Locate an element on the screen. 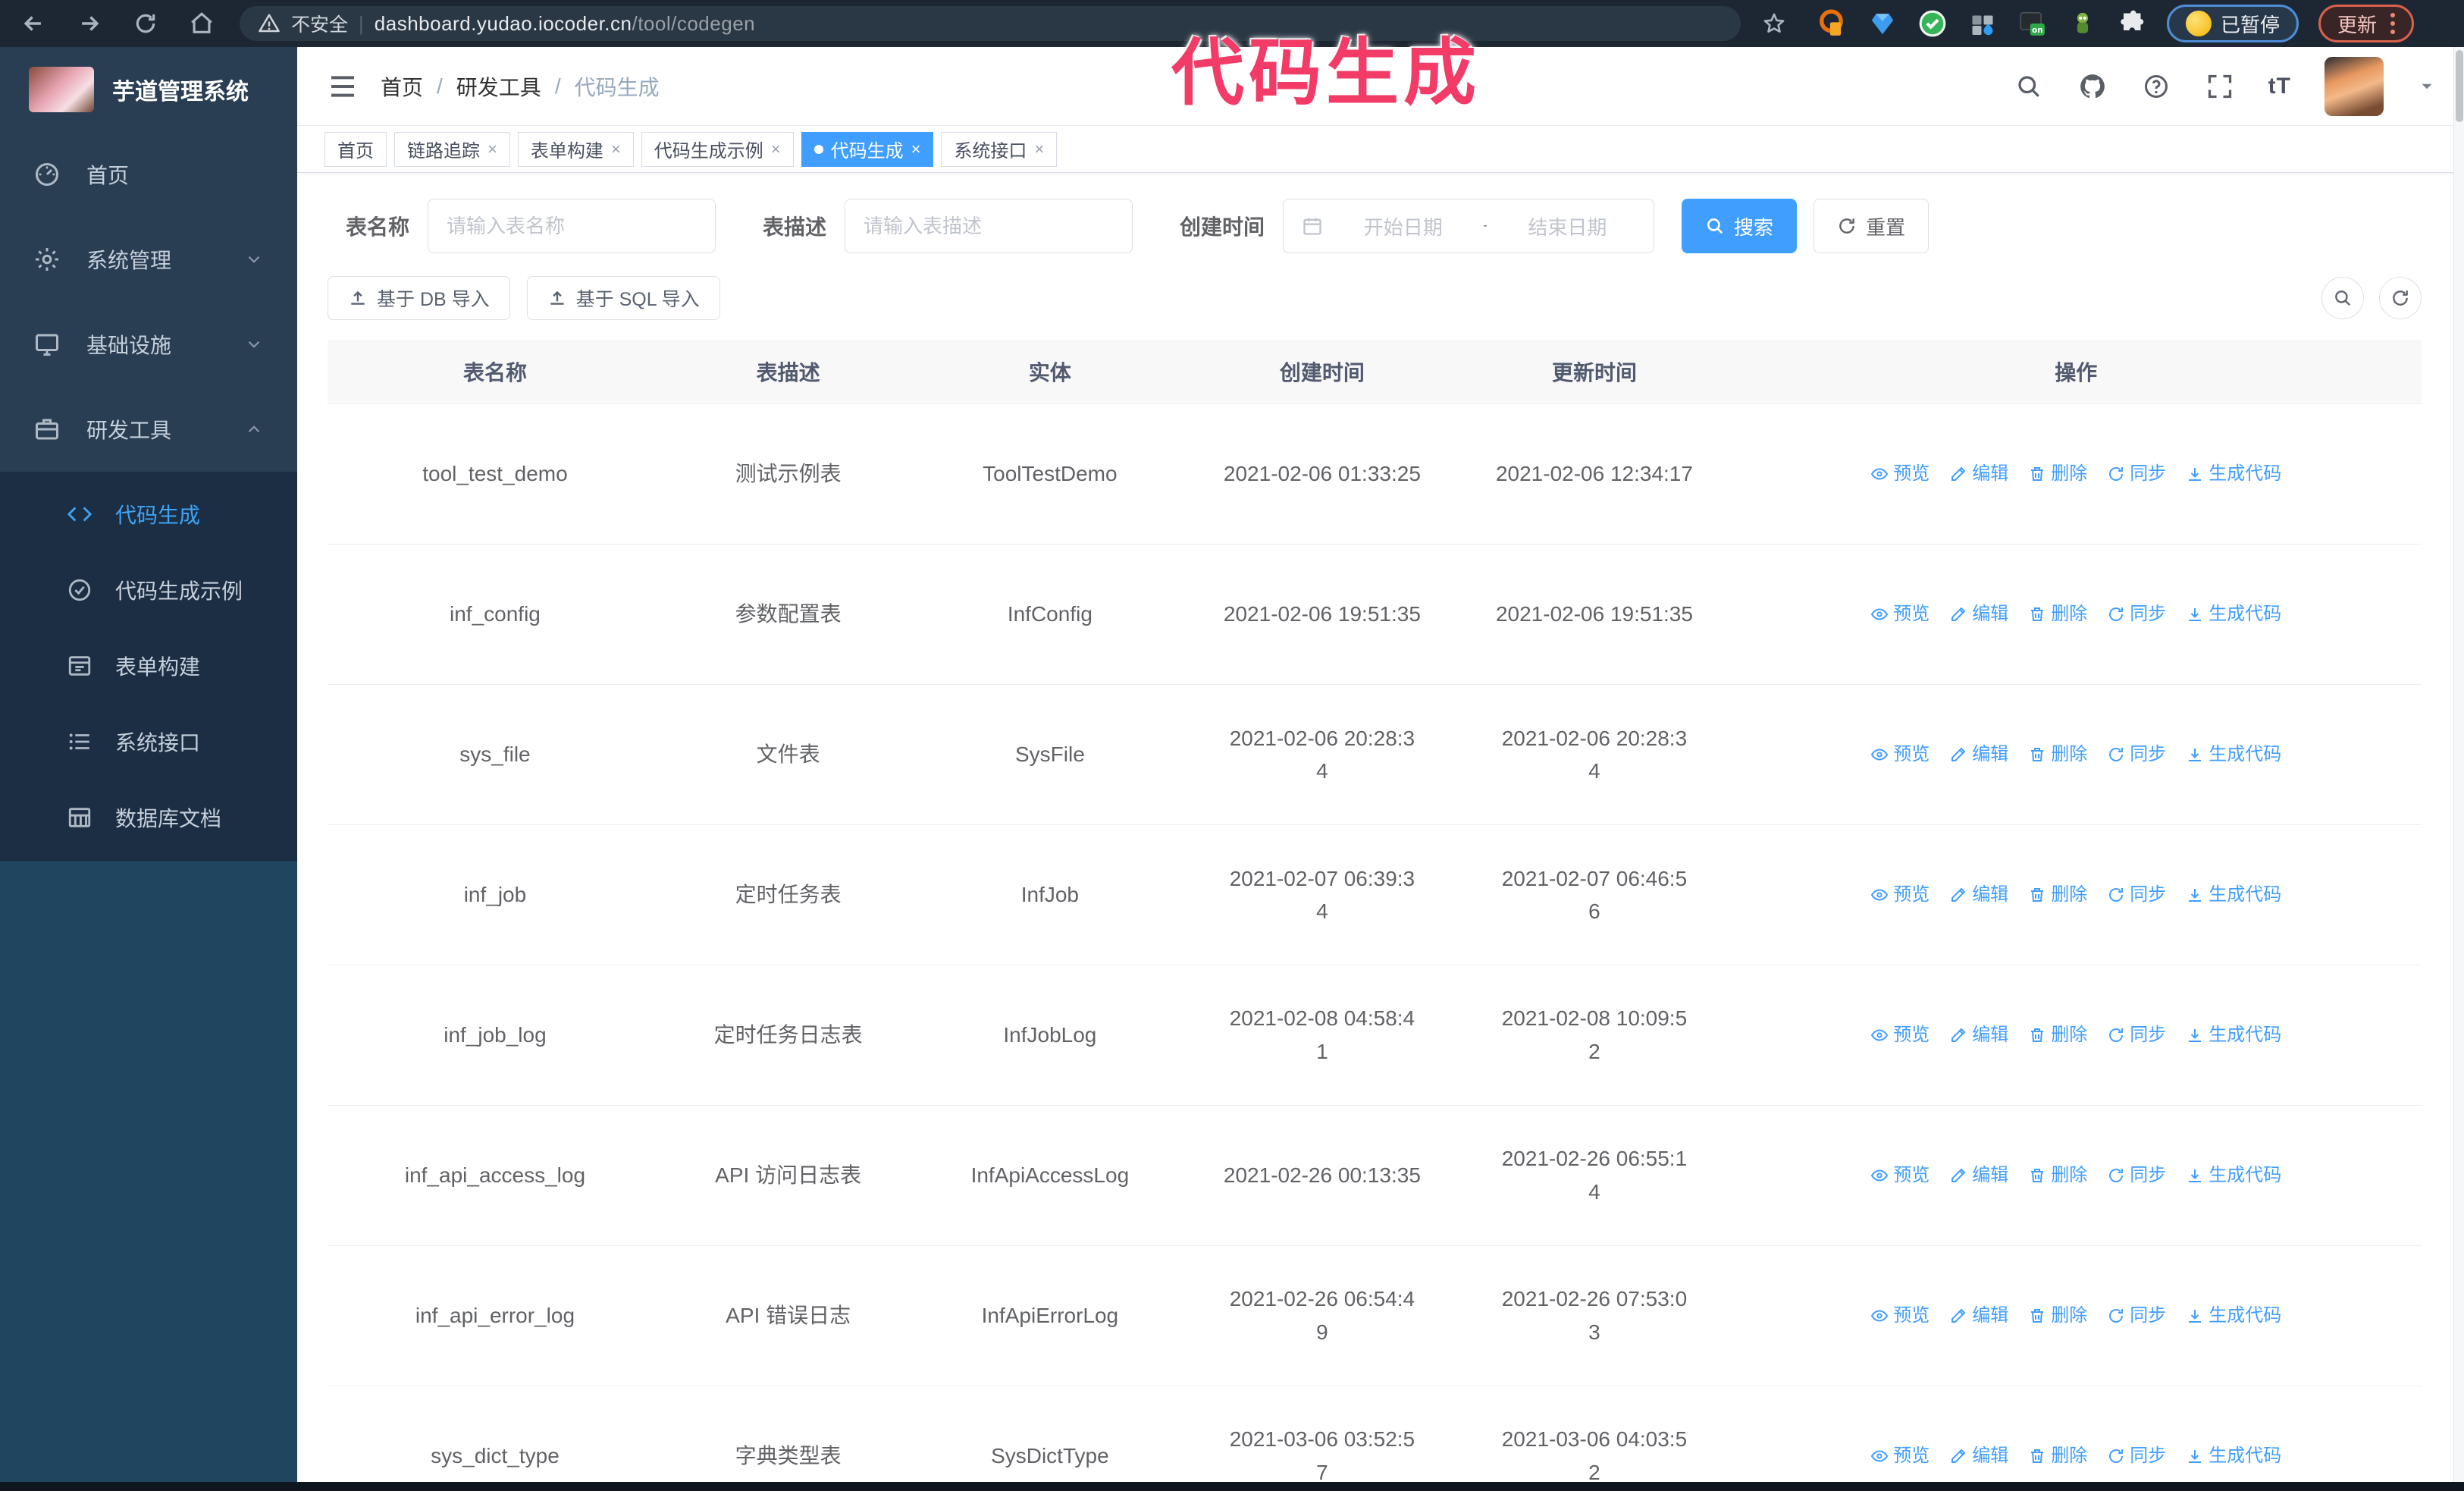 The width and height of the screenshot is (2464, 1491). row-actions: 预览 编辑 删除 同步 生成代码 is located at coordinates (2076, 894).